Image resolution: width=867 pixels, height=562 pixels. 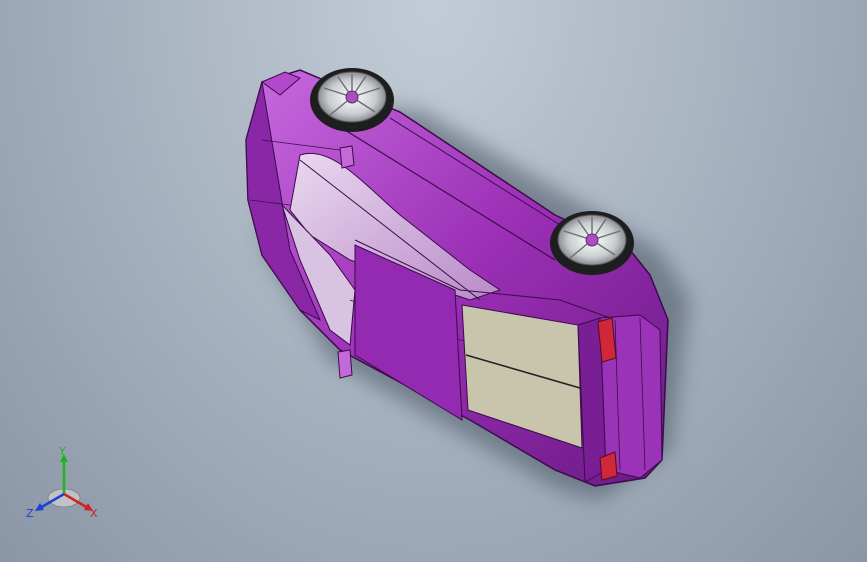 I want to click on coordinate-triad: Y X Z, so click(x=62, y=483).